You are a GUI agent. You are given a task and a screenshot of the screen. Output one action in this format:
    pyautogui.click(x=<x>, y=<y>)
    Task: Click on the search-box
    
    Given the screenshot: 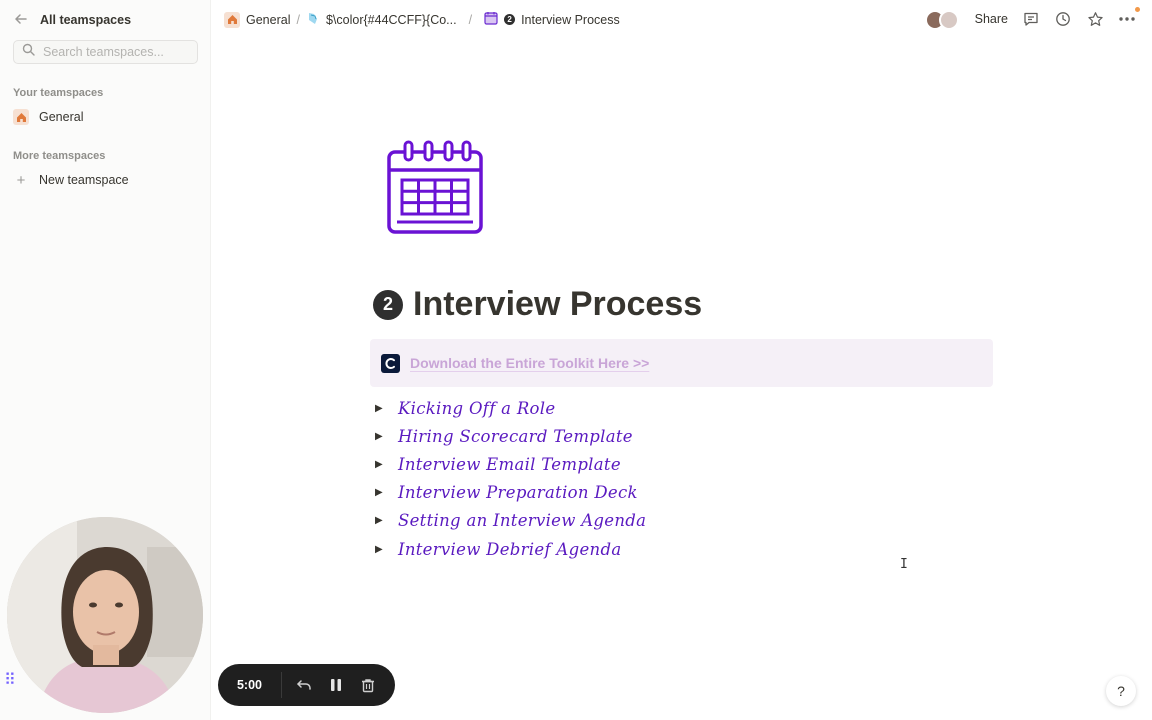 What is the action you would take?
    pyautogui.click(x=105, y=52)
    